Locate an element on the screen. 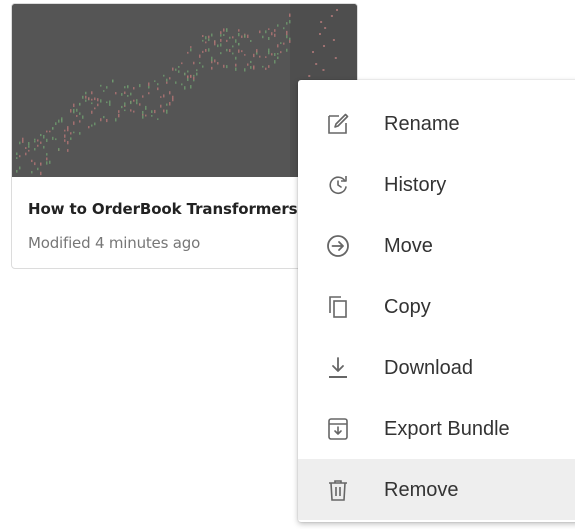 The width and height of the screenshot is (575, 529). menu-item-download: Download is located at coordinates (436, 367).